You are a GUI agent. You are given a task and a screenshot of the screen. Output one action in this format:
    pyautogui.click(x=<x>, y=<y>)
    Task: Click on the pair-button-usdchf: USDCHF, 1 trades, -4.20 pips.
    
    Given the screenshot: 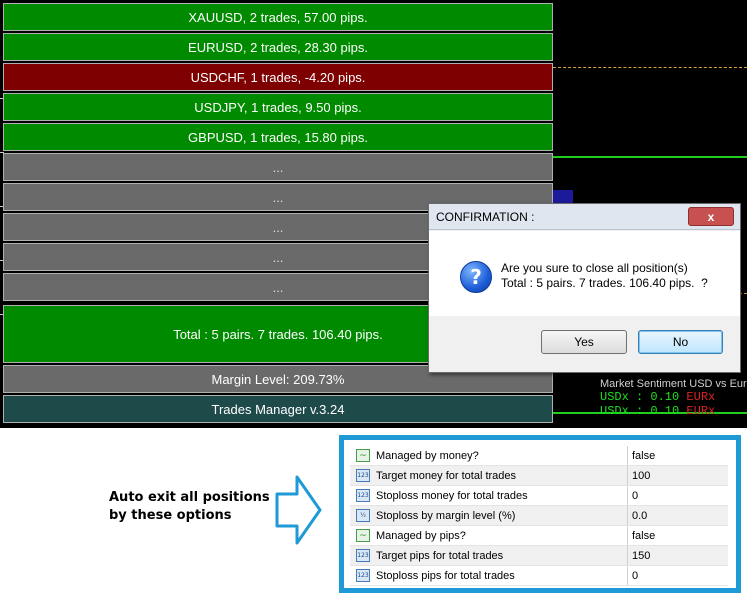 What is the action you would take?
    pyautogui.click(x=278, y=77)
    